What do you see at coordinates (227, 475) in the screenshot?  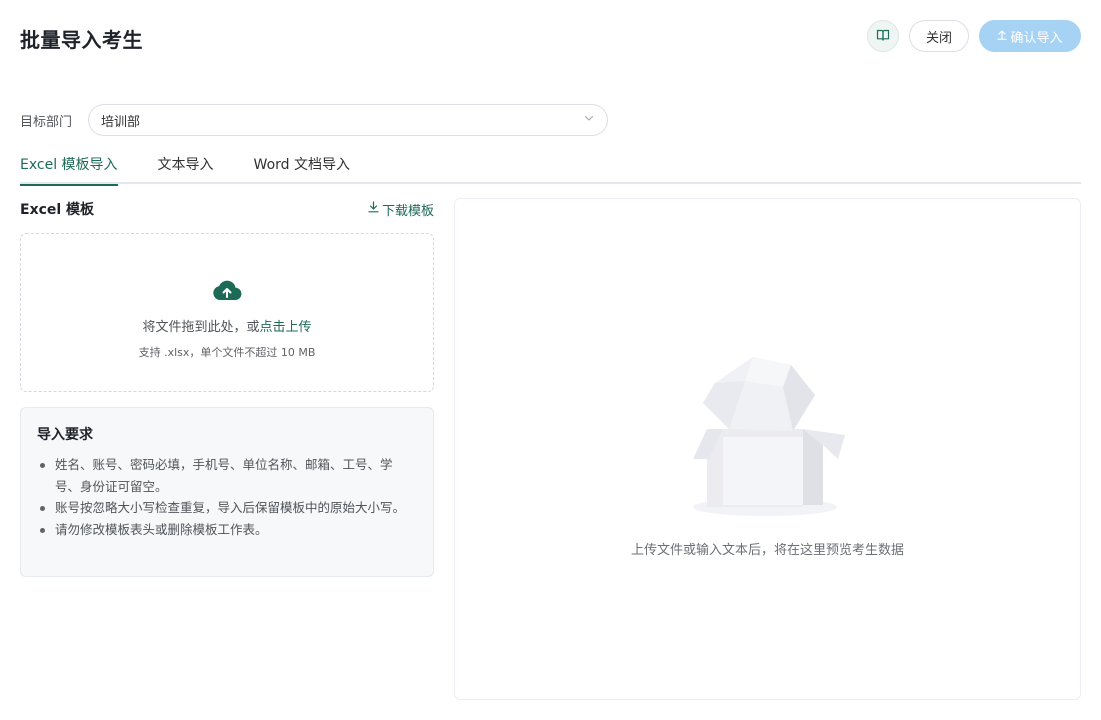 I see `requirement-item: 姓名、账号、密码必填，手机号、单位名称、邮箱、工号、学号、身份证可留空。` at bounding box center [227, 475].